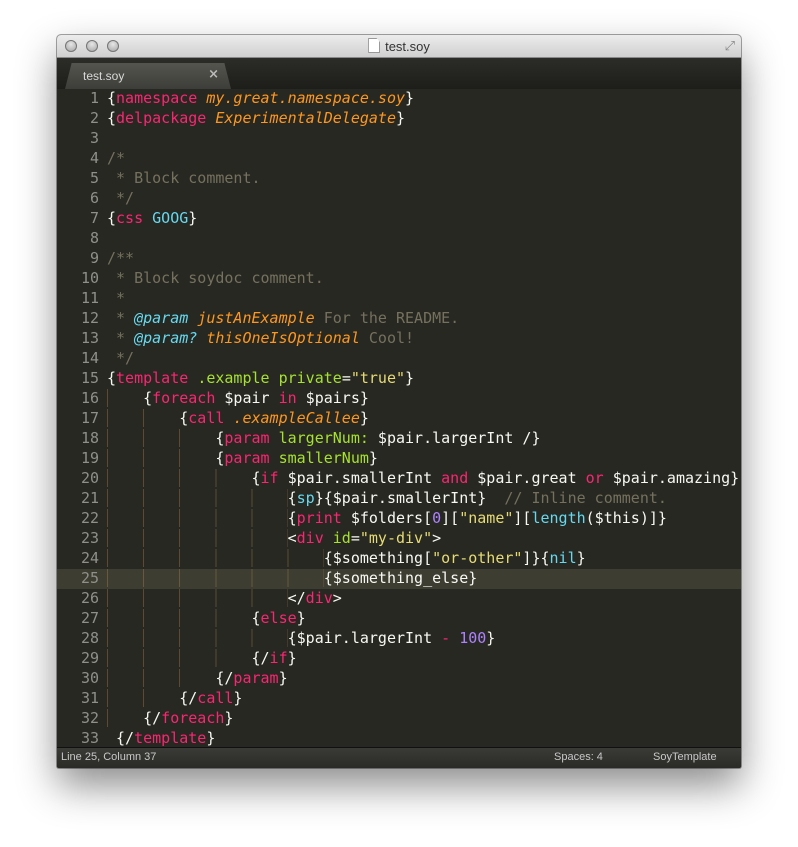 The image size is (798, 847). I want to click on code-line: 30 {/param}, so click(399, 679).